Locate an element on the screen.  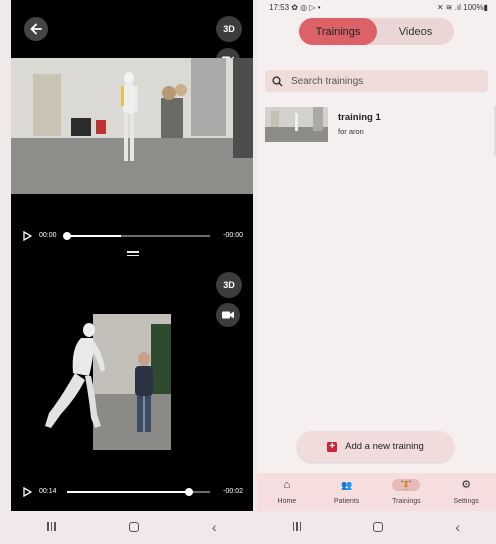
add-icon: + is located at coordinates (332, 446).